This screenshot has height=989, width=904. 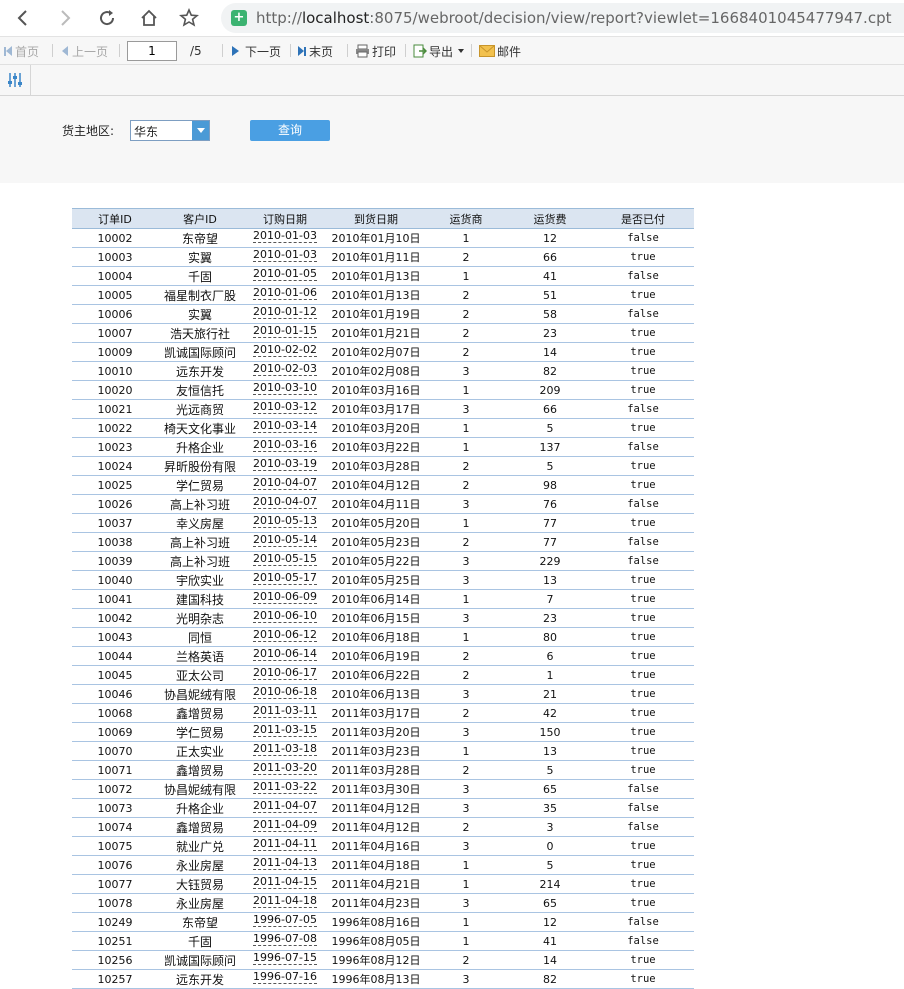 What do you see at coordinates (115, 599) in the screenshot?
I see `order-id-cell: 10041` at bounding box center [115, 599].